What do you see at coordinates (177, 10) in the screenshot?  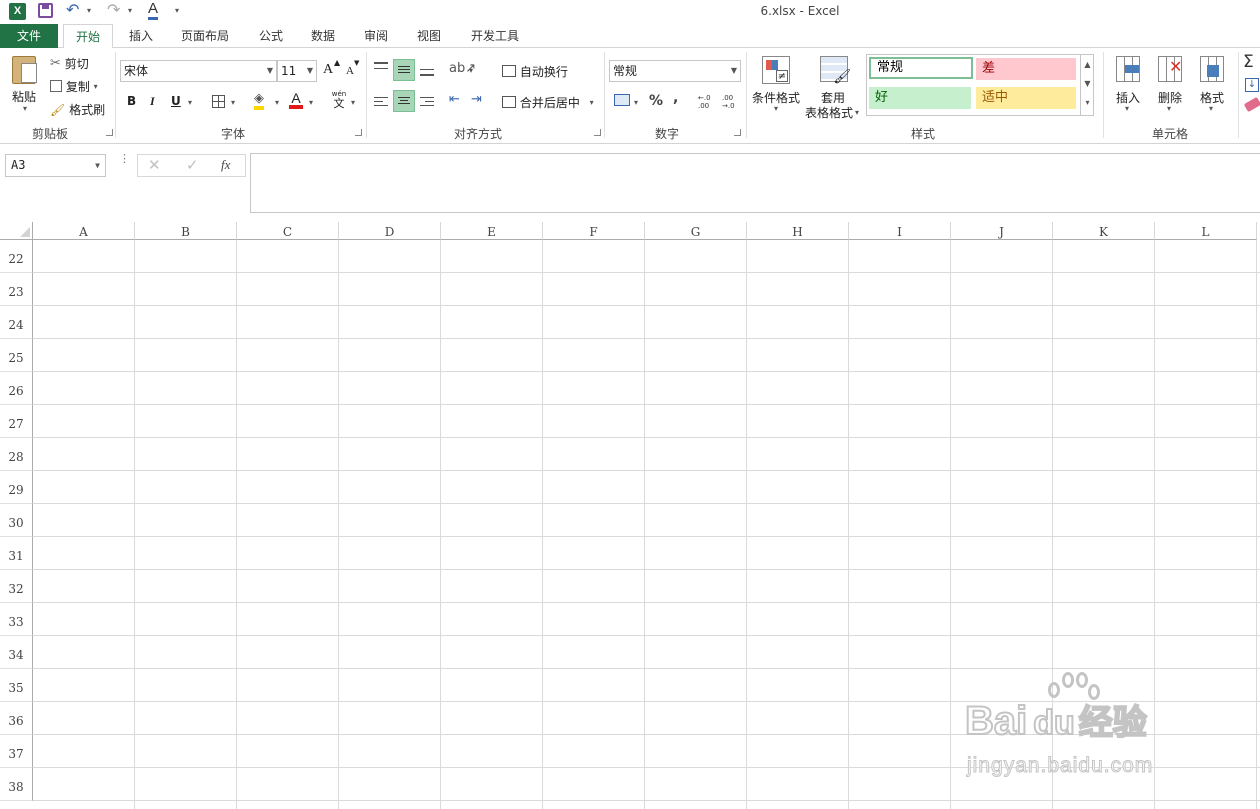 I see `customize-icon: ▾` at bounding box center [177, 10].